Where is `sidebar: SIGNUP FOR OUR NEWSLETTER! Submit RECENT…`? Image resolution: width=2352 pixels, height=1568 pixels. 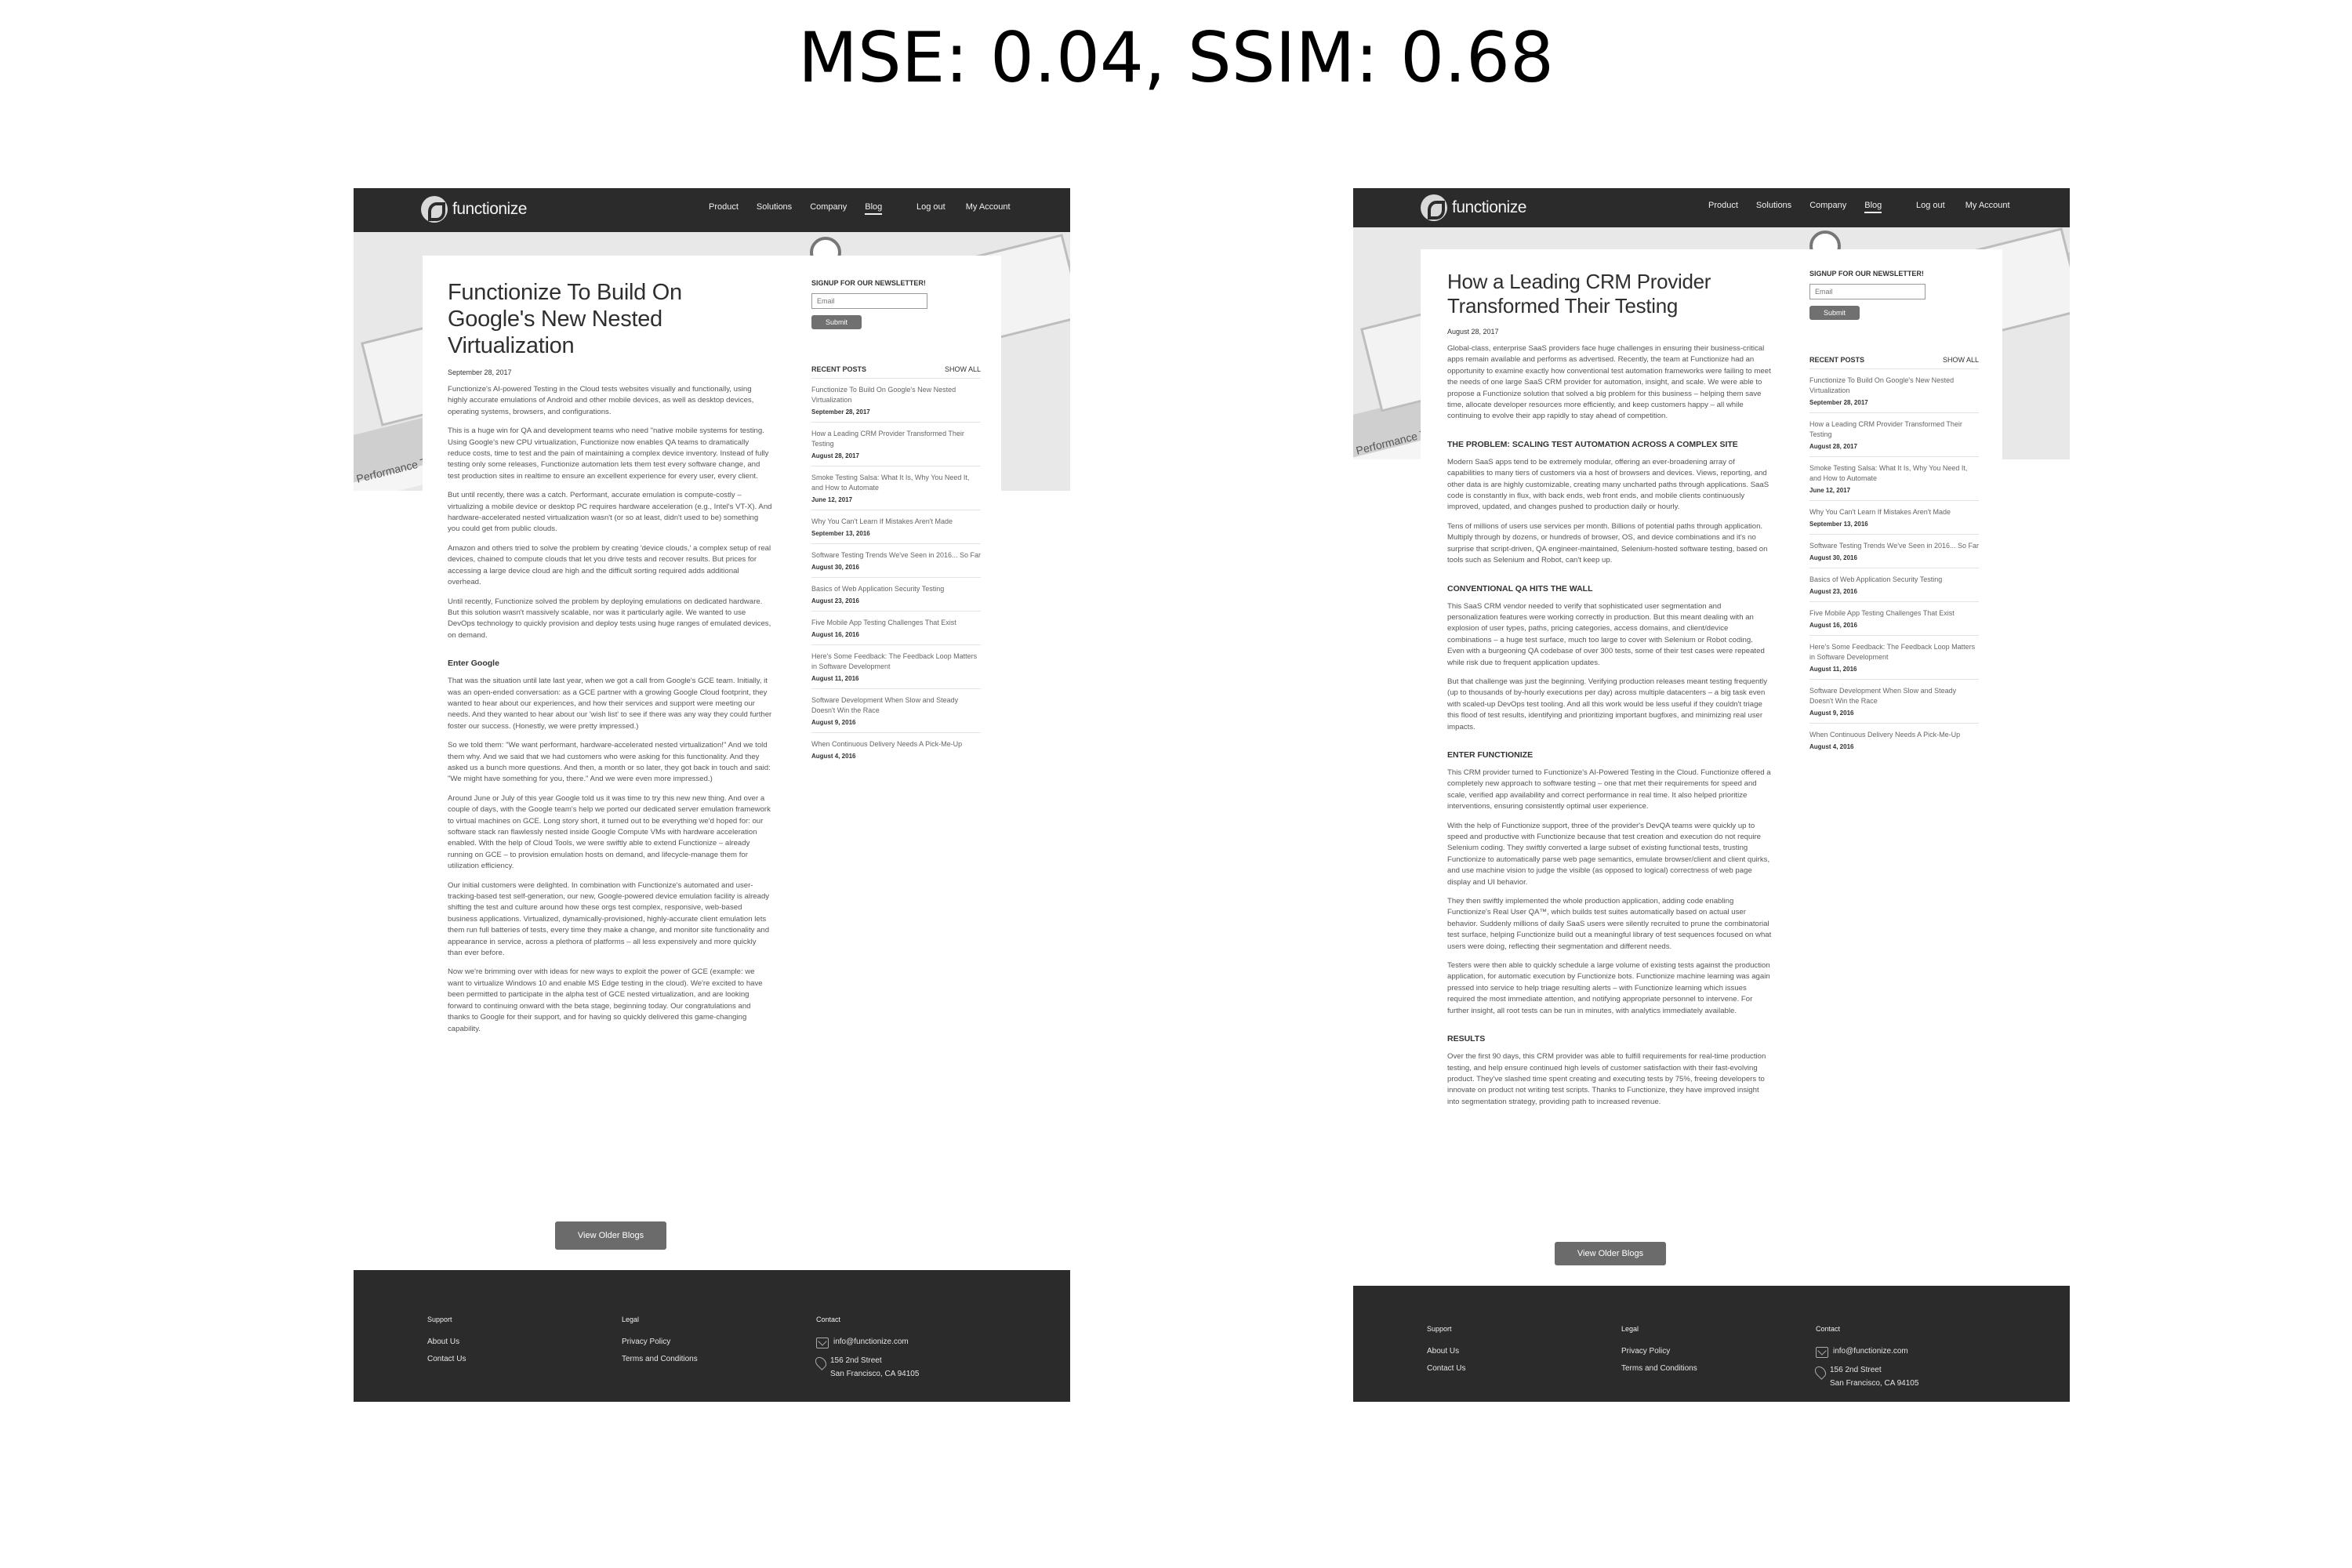 sidebar: SIGNUP FOR OUR NEWSLETTER! Submit RECENT… is located at coordinates (1894, 513).